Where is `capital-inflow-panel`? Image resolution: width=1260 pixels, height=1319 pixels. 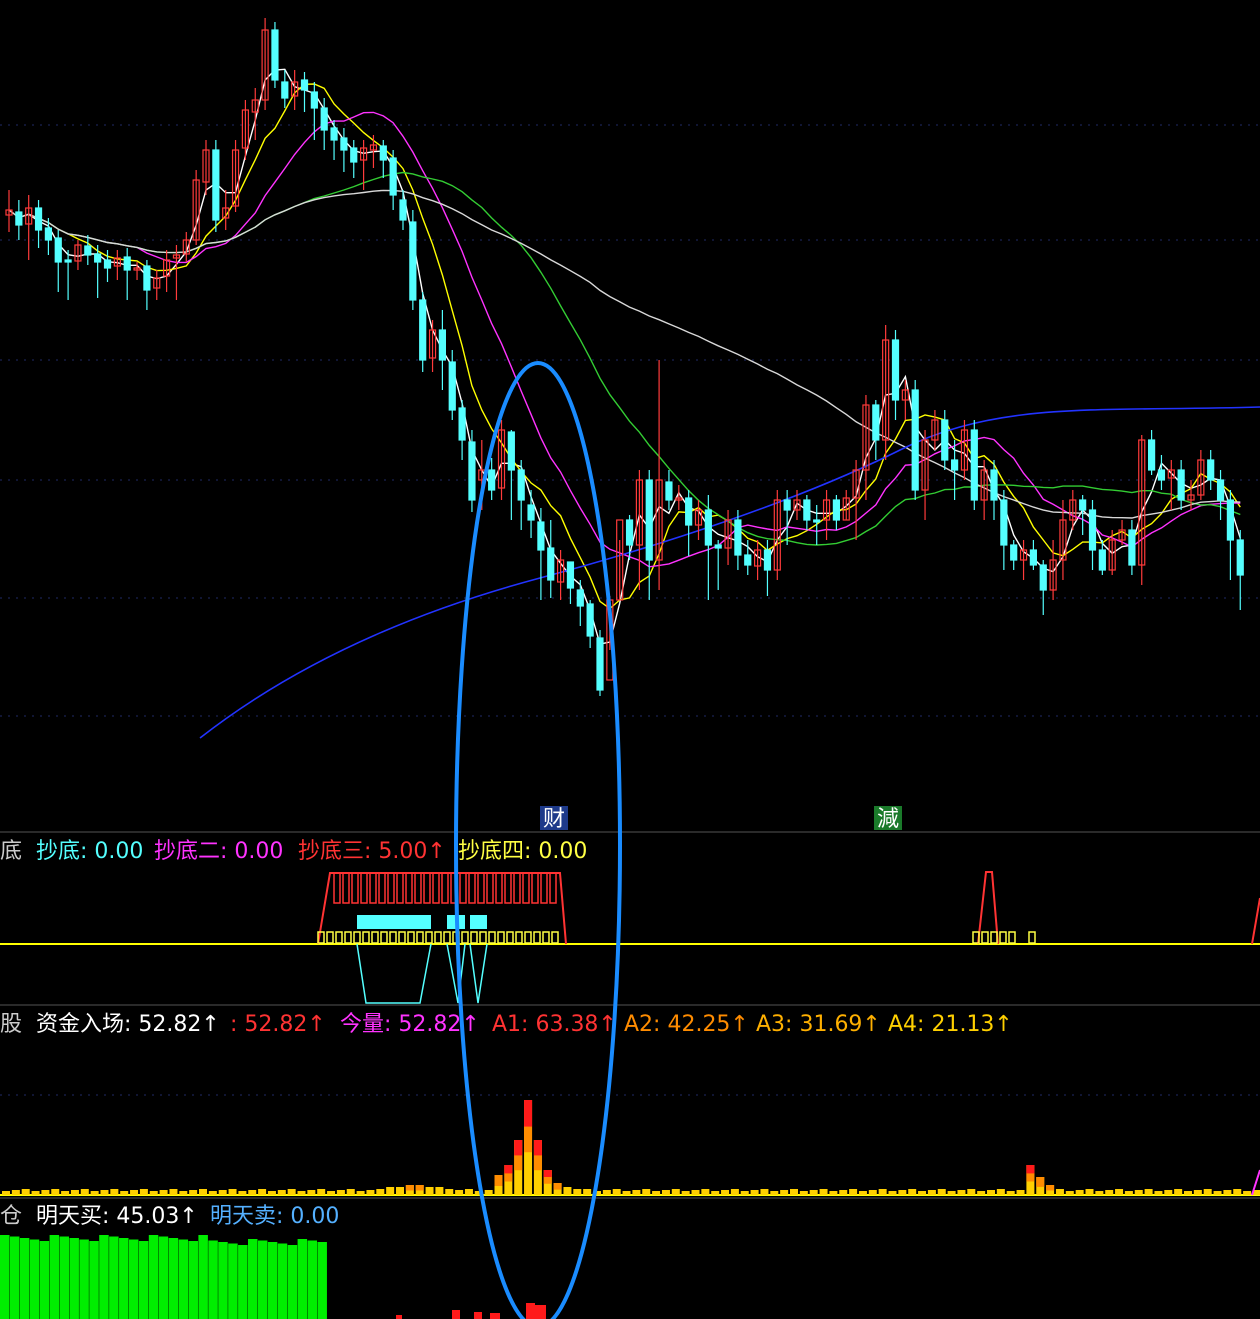
capital-inflow-panel is located at coordinates (630, 1148).